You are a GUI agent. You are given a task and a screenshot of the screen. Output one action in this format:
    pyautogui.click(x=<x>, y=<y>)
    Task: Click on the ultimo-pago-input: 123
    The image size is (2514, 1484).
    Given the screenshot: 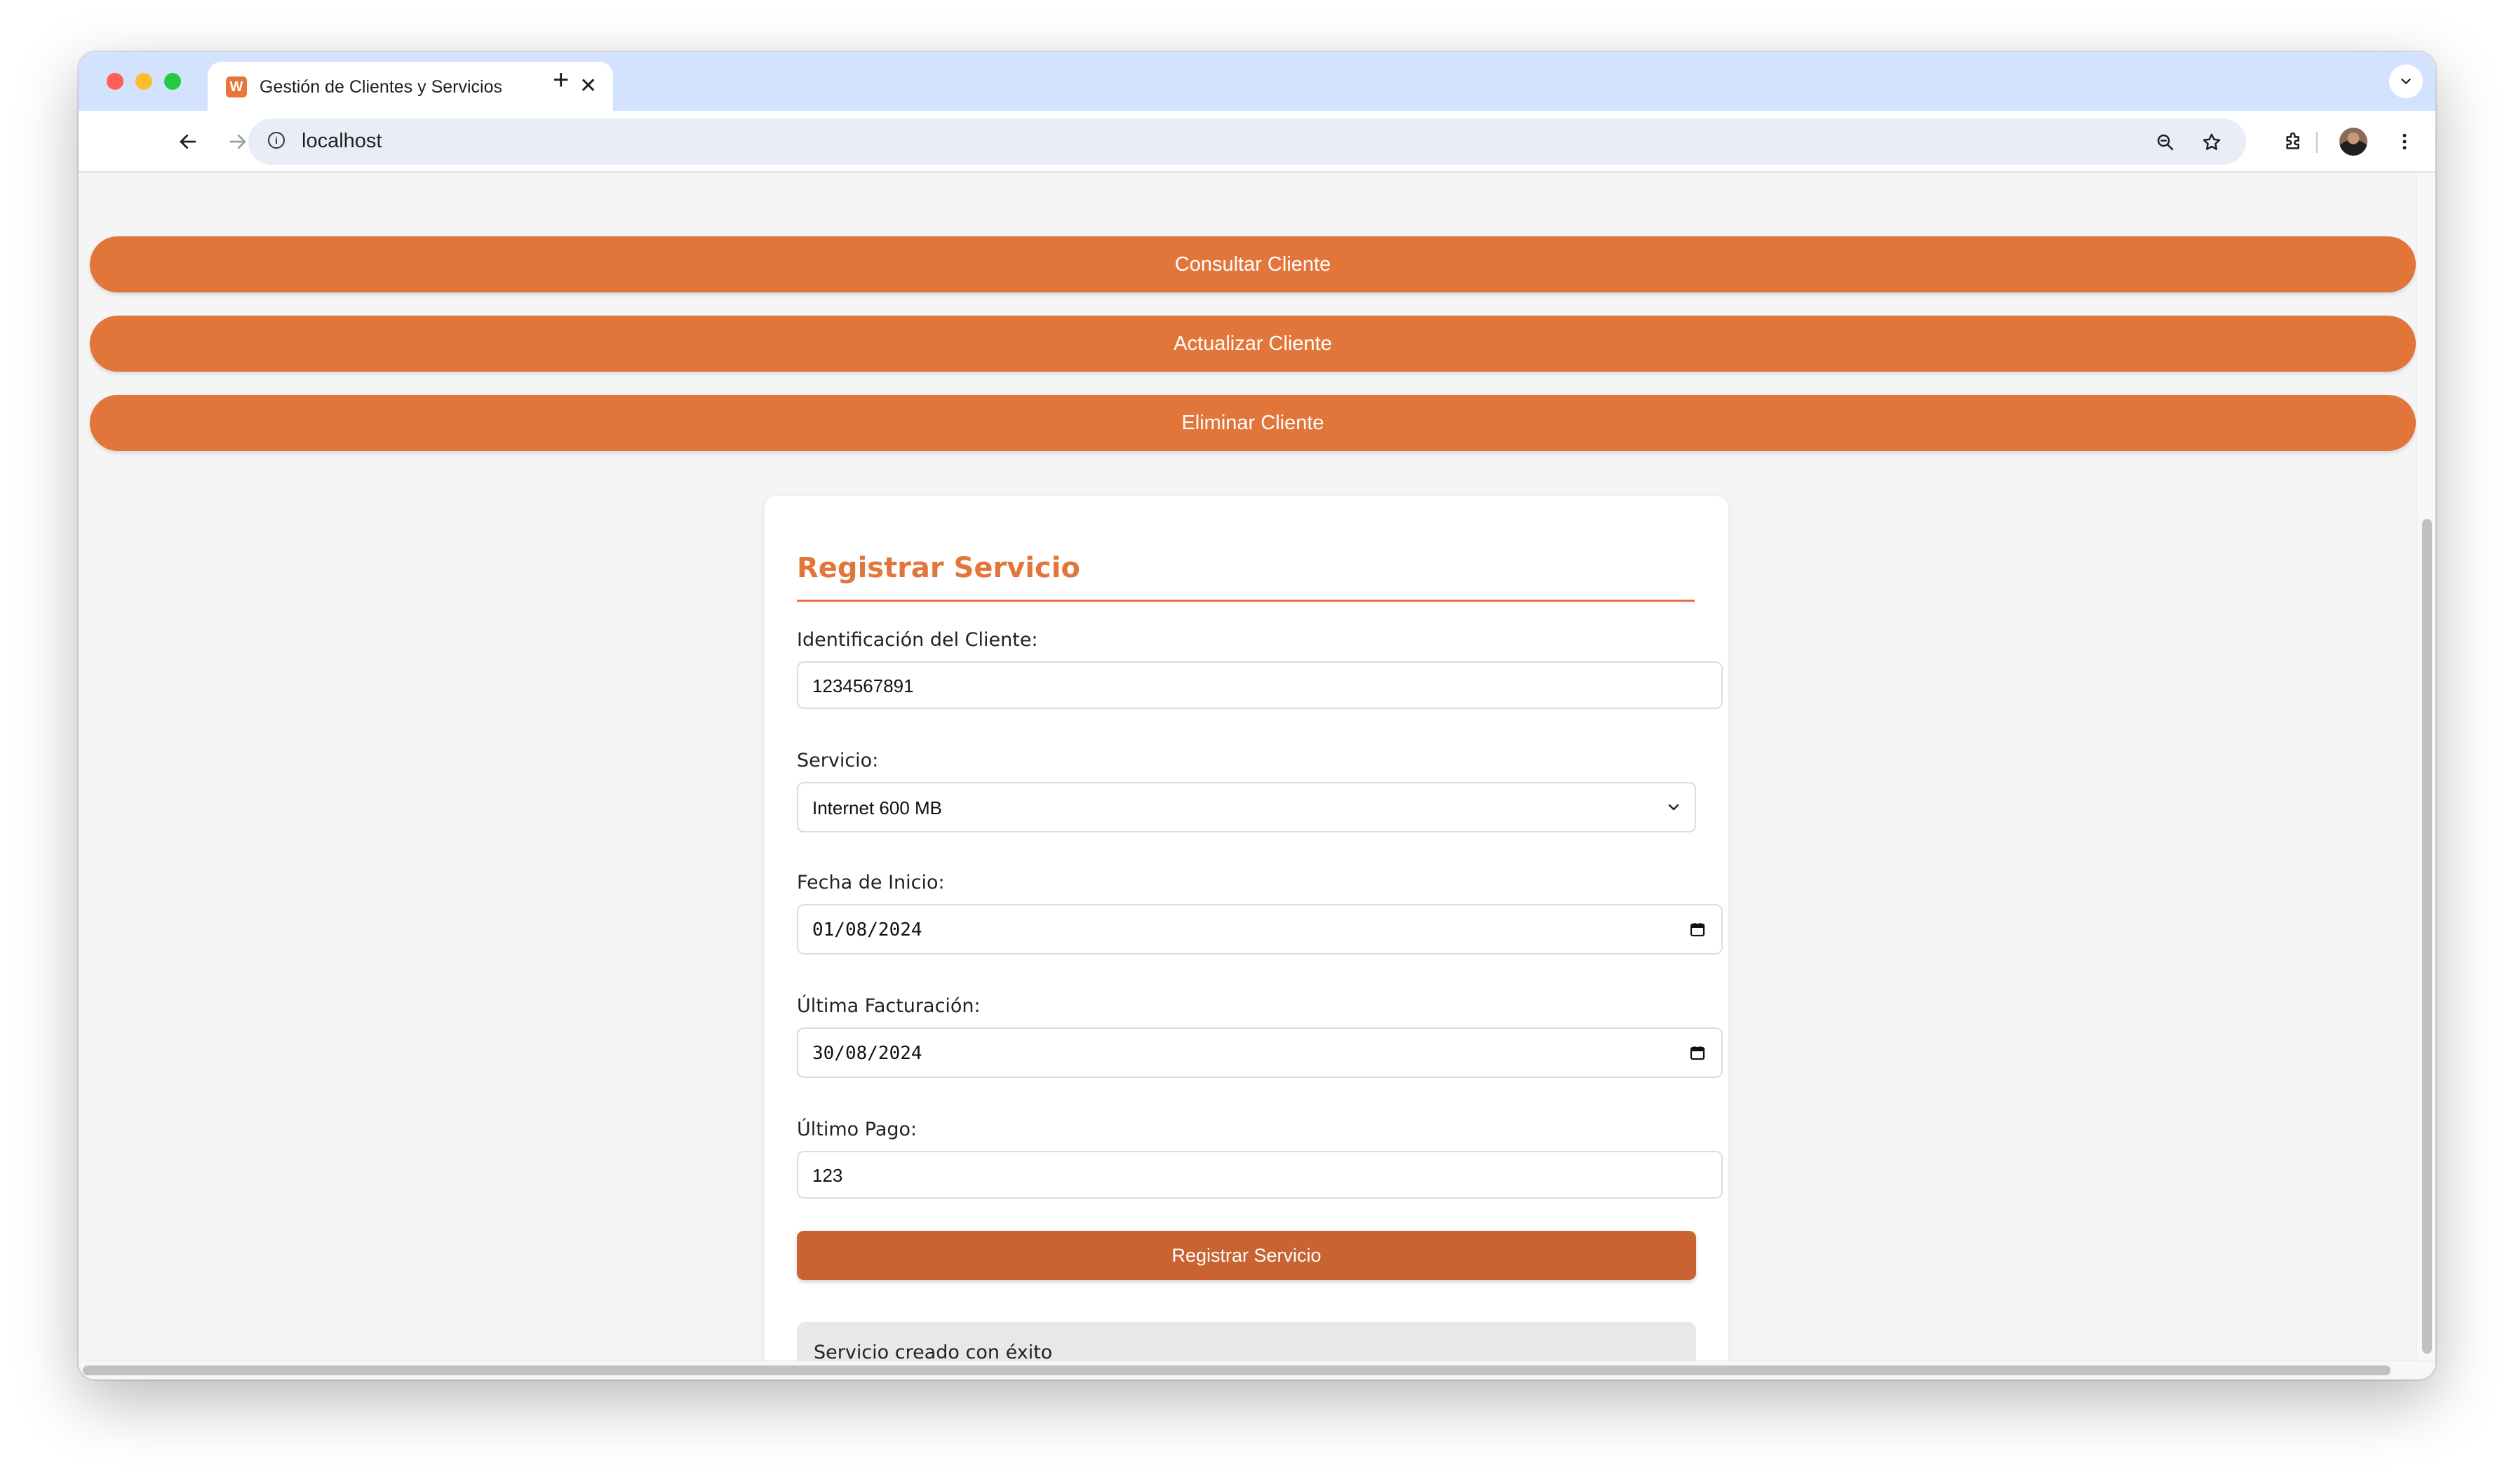 What is the action you would take?
    pyautogui.click(x=1260, y=1175)
    